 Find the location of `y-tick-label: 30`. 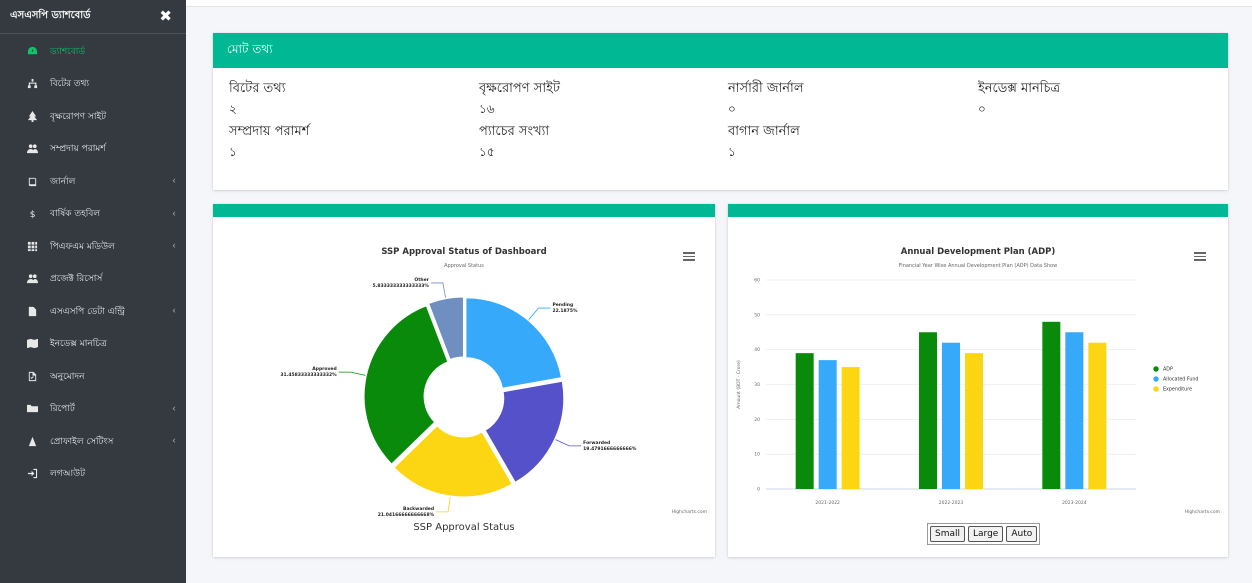

y-tick-label: 30 is located at coordinates (757, 385).